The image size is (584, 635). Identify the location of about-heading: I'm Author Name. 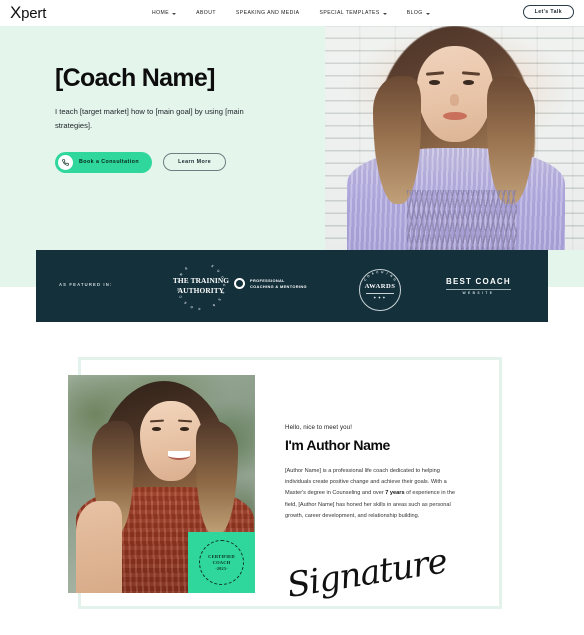
(337, 445).